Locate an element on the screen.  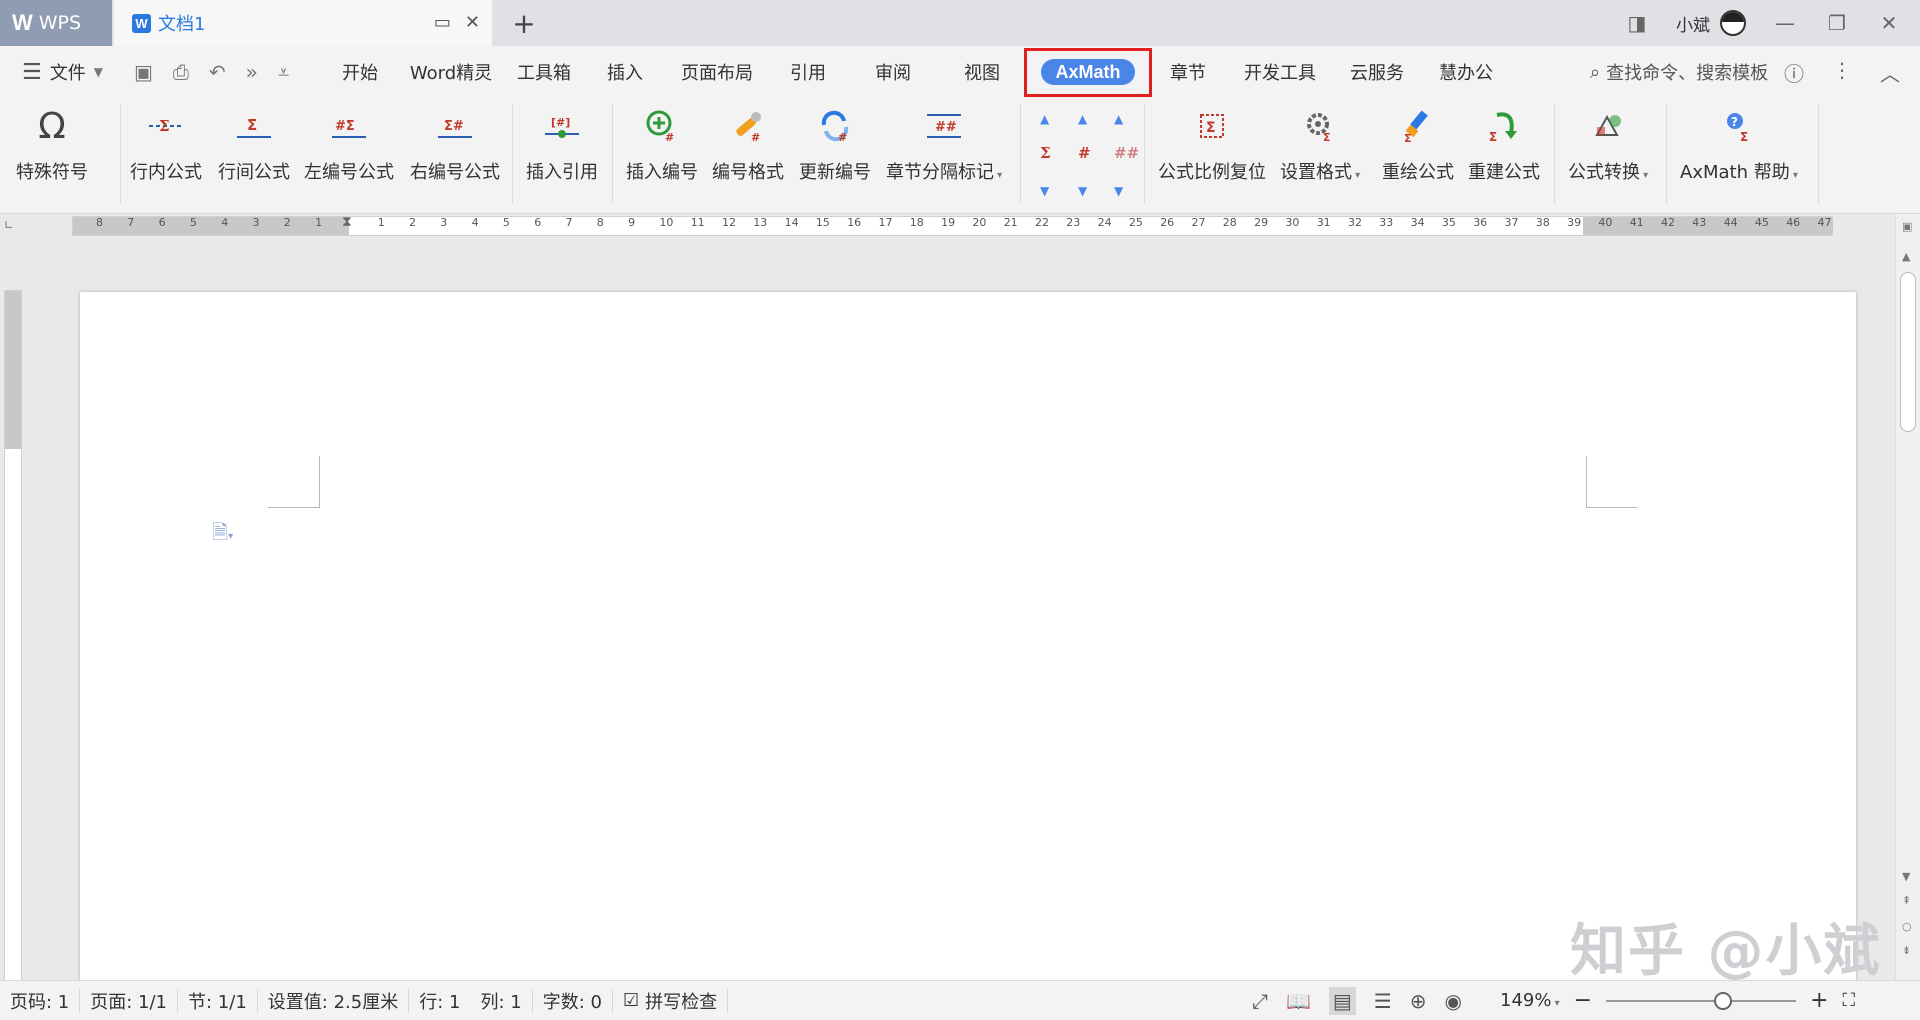
zoom-level: 149% ▾ is located at coordinates (1530, 1000).